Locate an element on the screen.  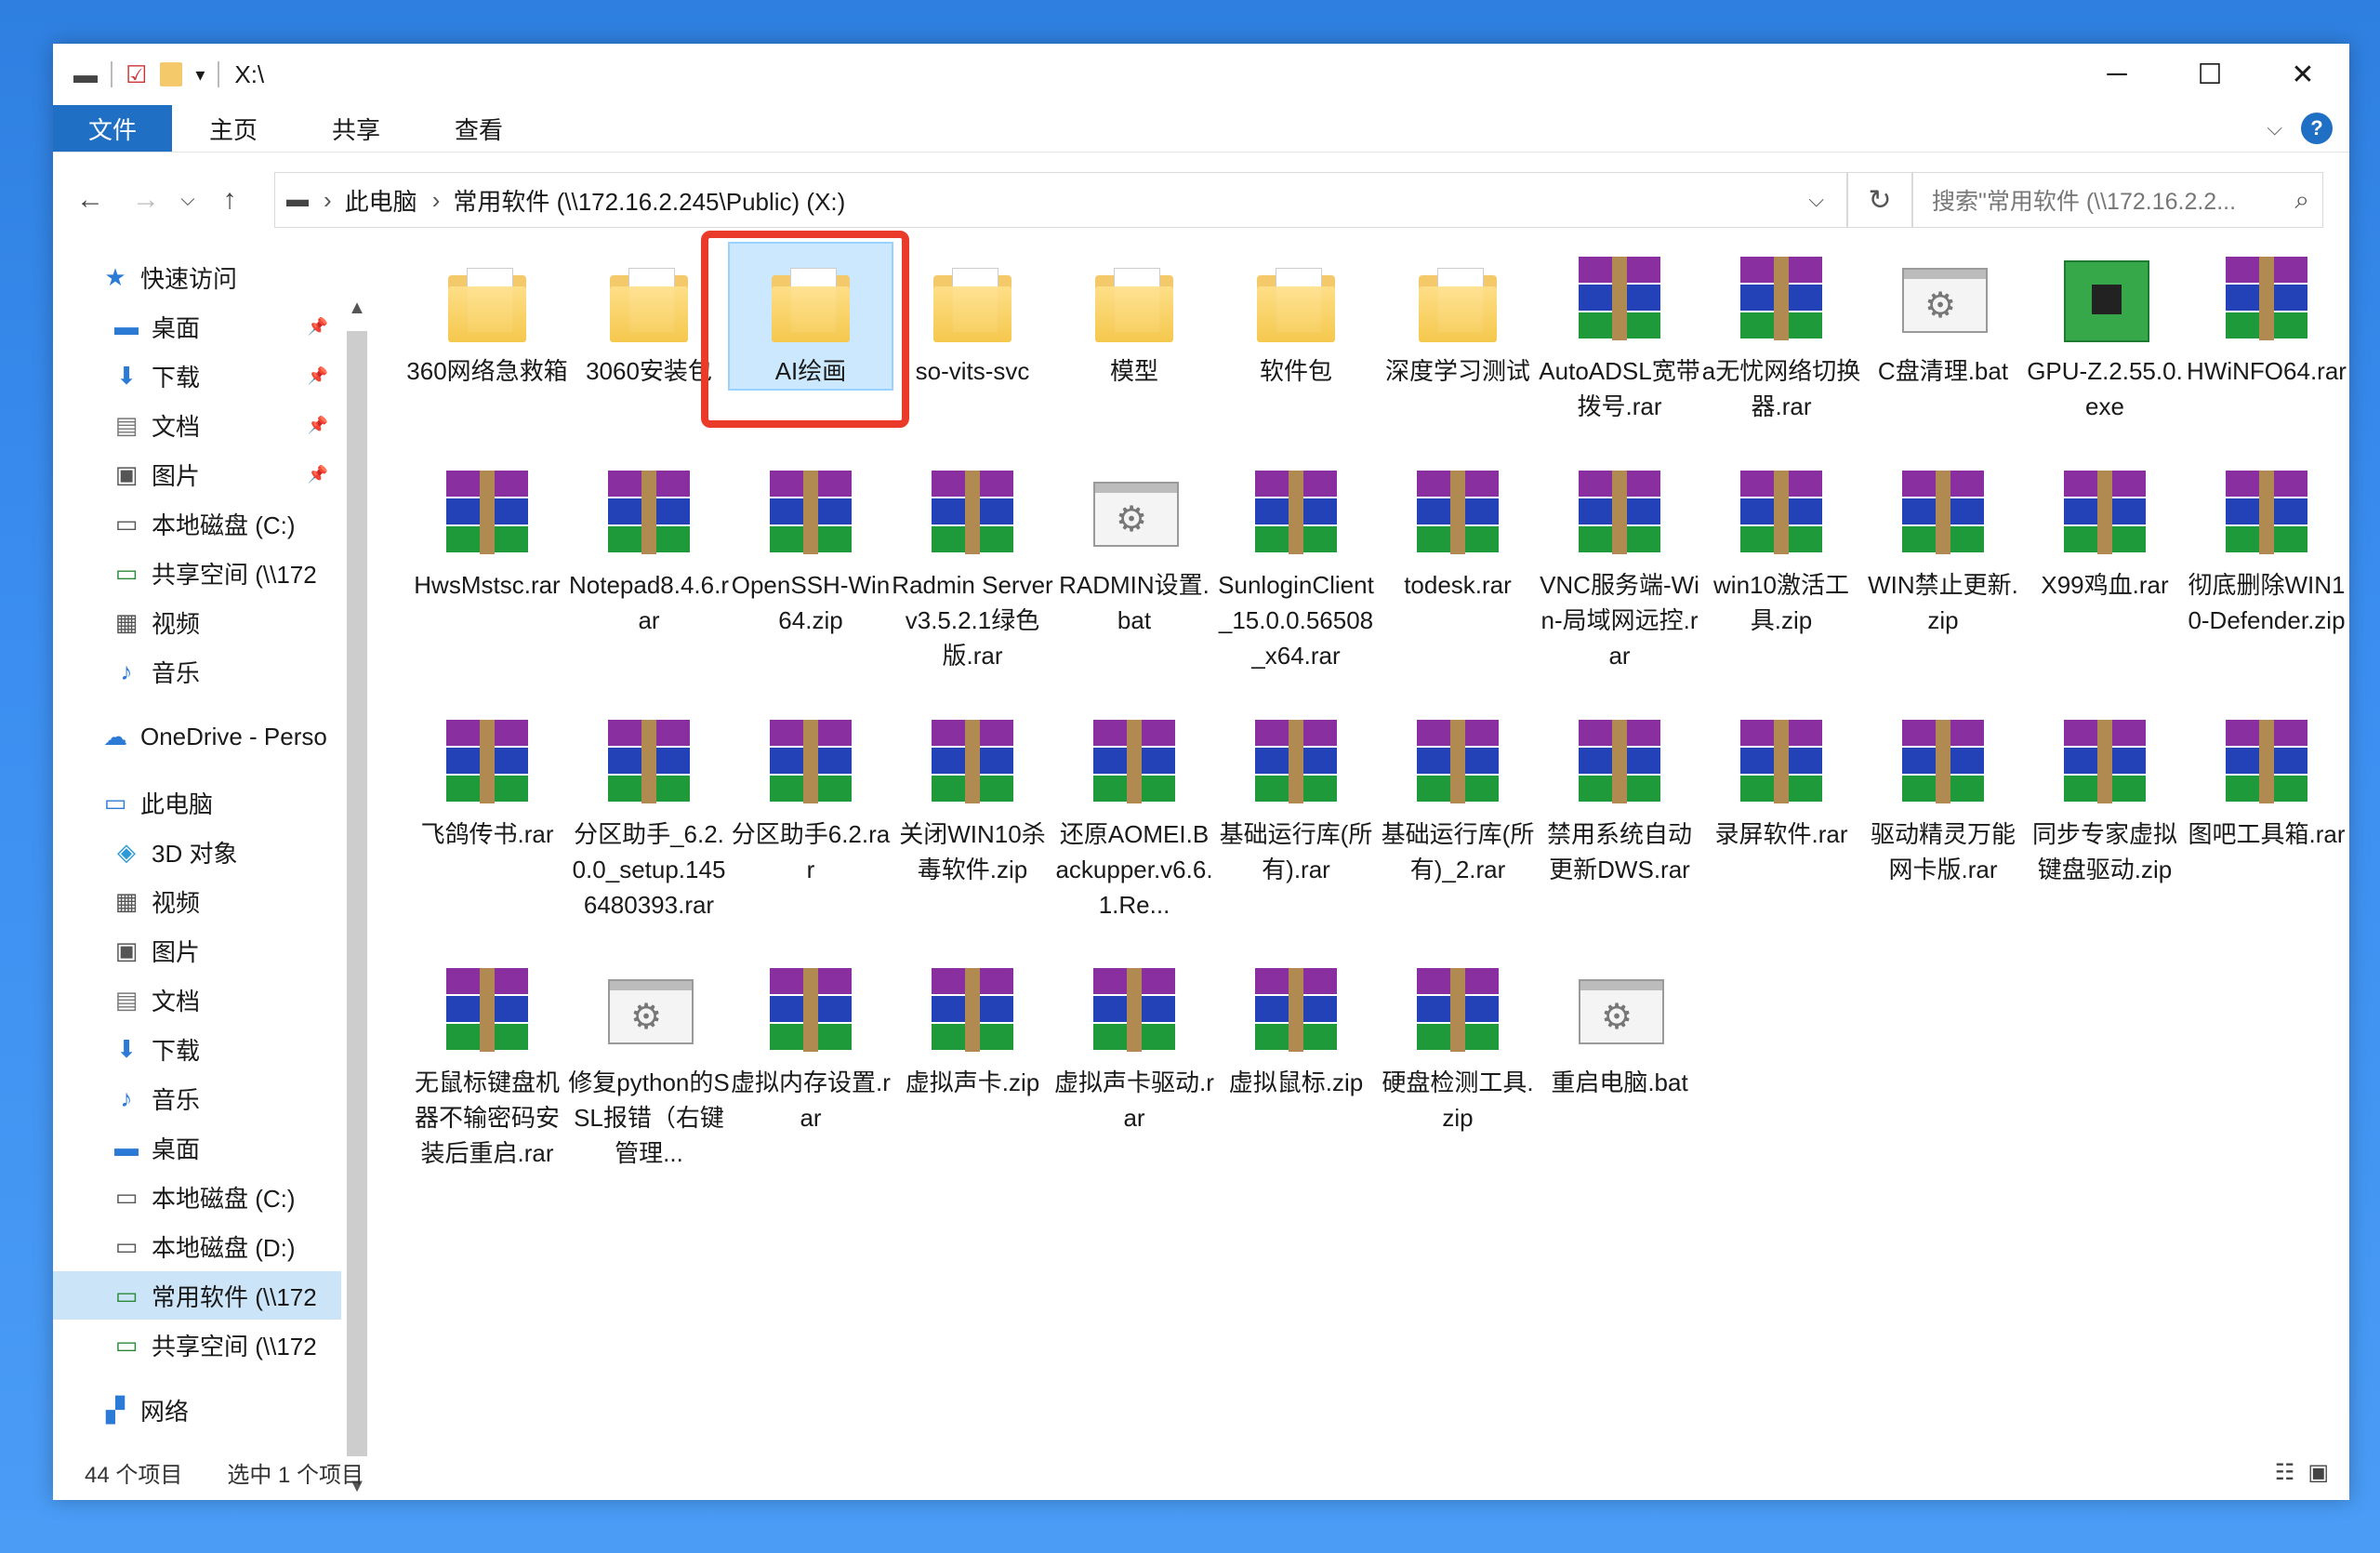
file-item: 录屏软件.rar is located at coordinates (1781, 779).